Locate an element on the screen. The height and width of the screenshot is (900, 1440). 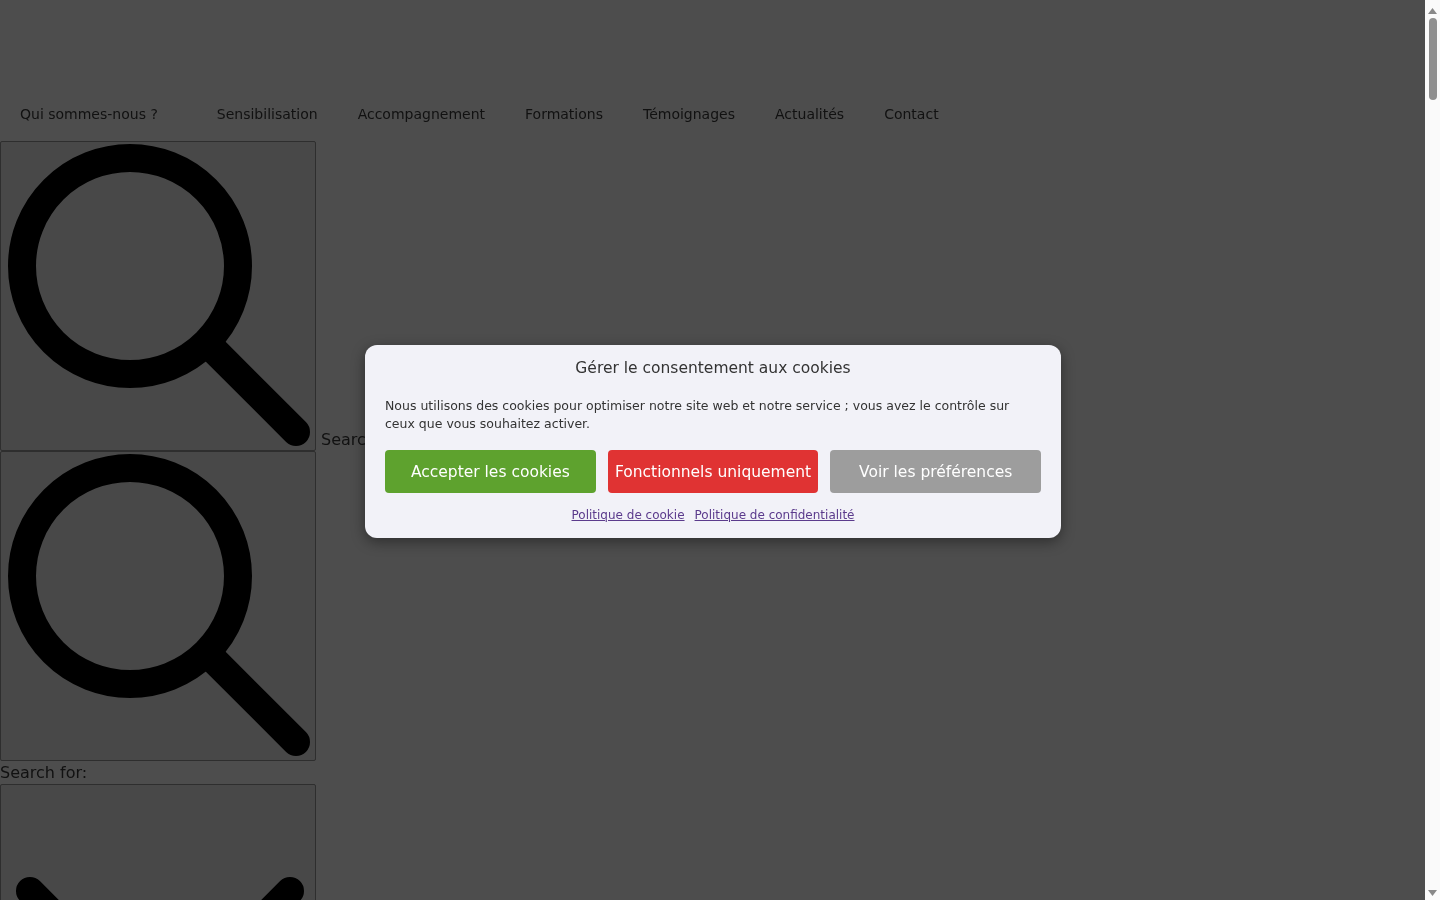
nav-link: Sensibilisation is located at coordinates (267, 114).